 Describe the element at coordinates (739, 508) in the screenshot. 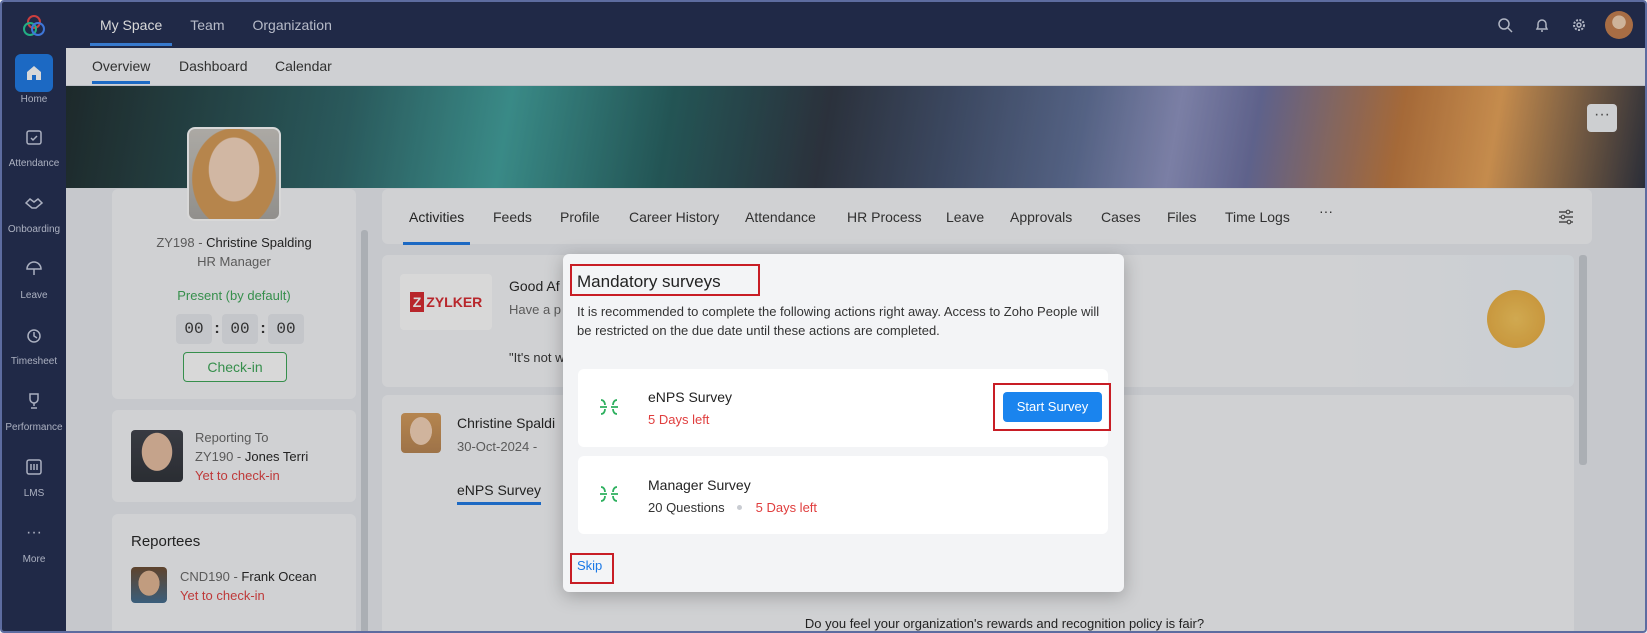

I see `separator-dot` at that location.